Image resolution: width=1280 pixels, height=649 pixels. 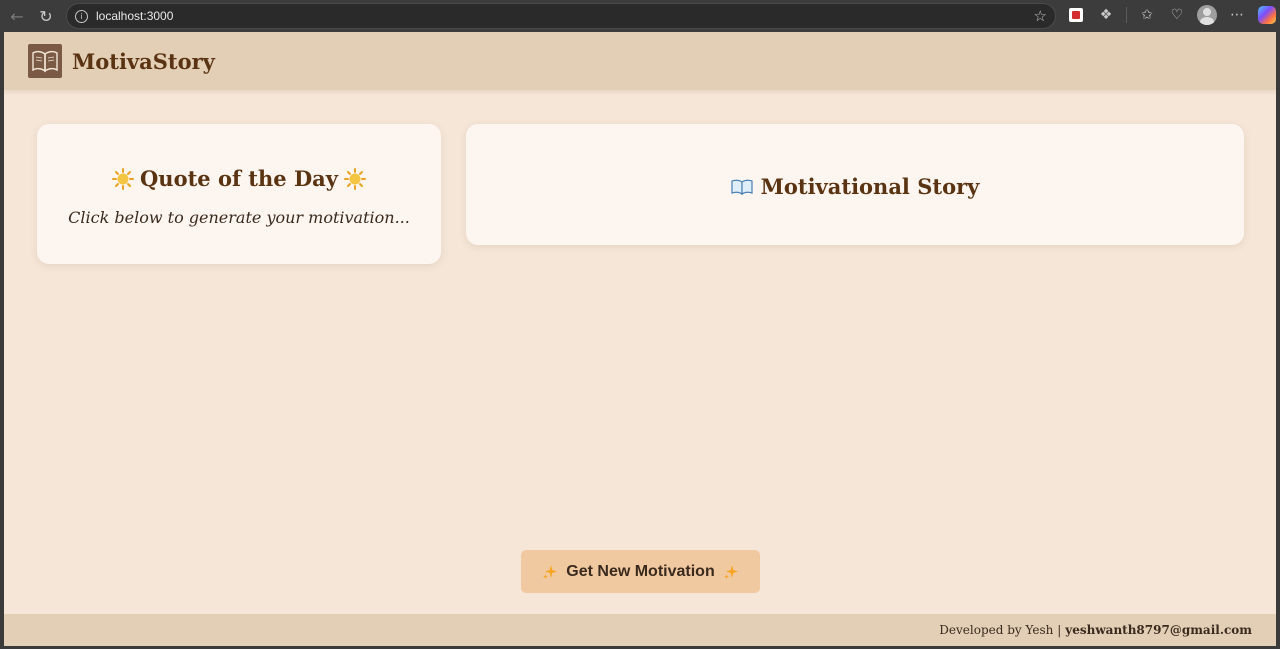 I want to click on get-new-motivation-label: Get New Motivation, so click(x=640, y=571).